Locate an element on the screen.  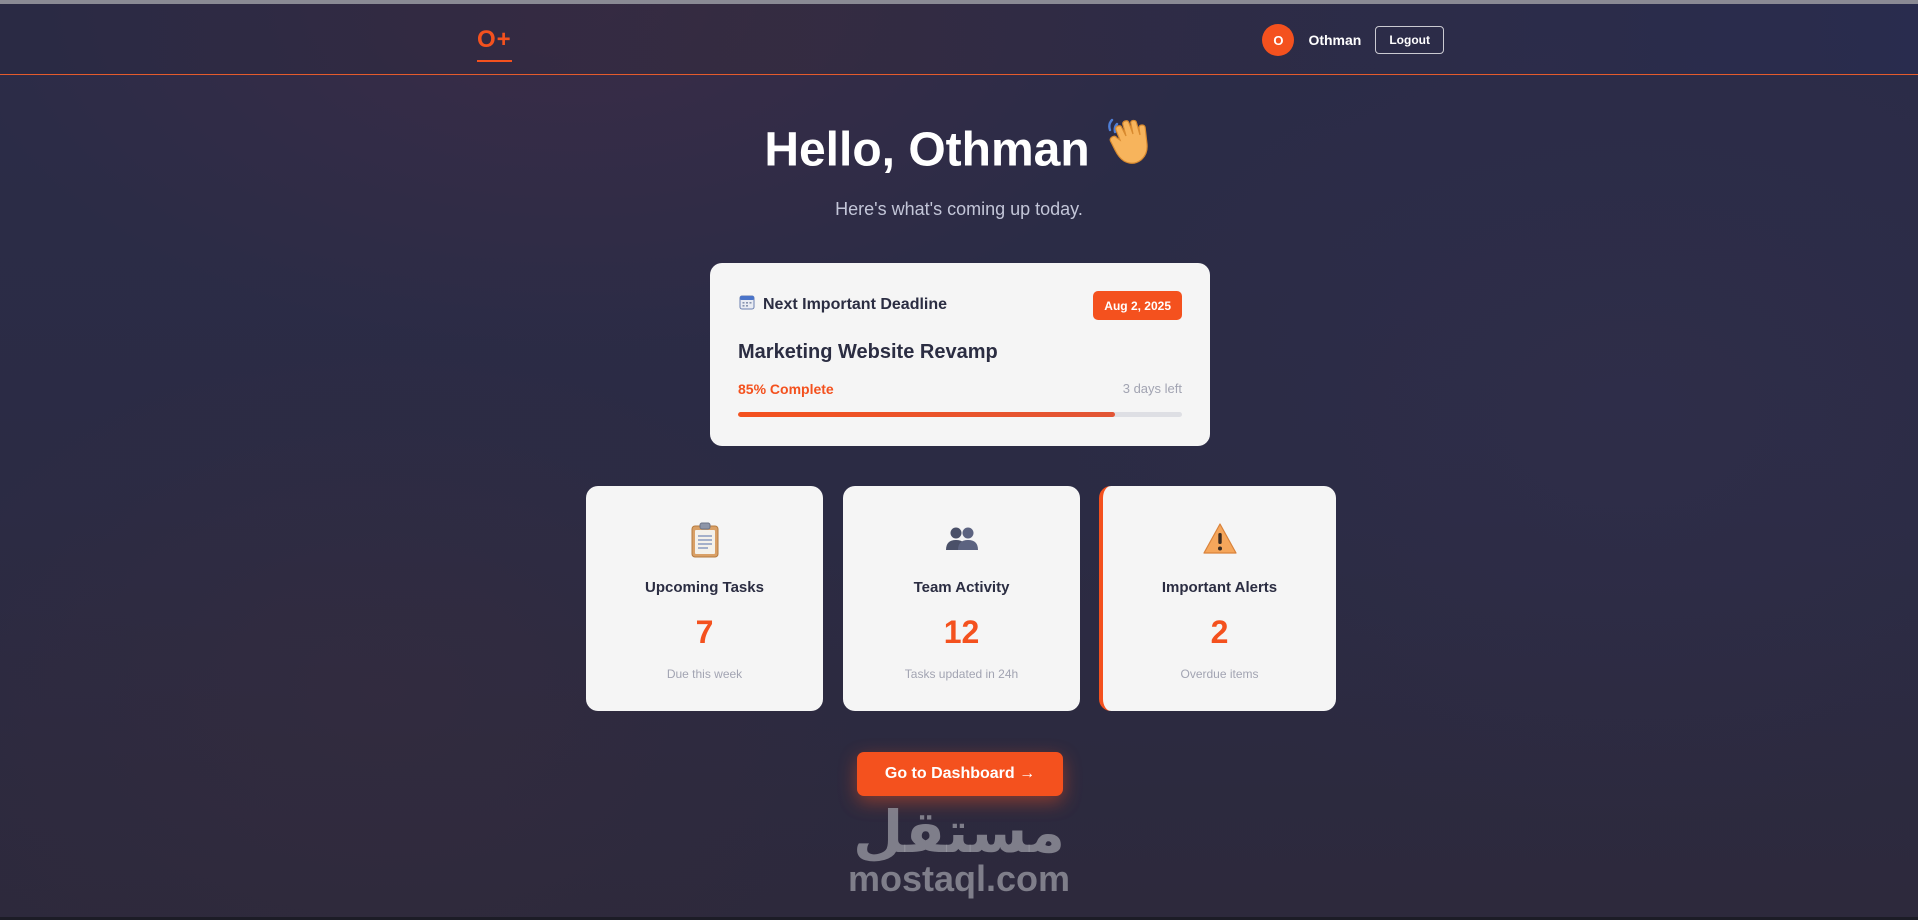
warning-icon is located at coordinates (1219, 539).